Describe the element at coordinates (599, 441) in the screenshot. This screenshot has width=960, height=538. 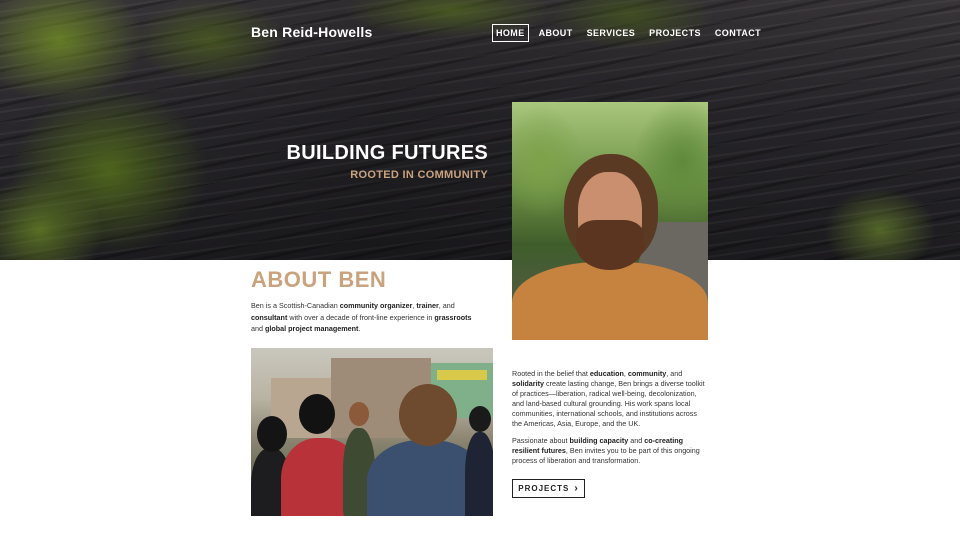
I see `emphasis-text: building capacity` at that location.